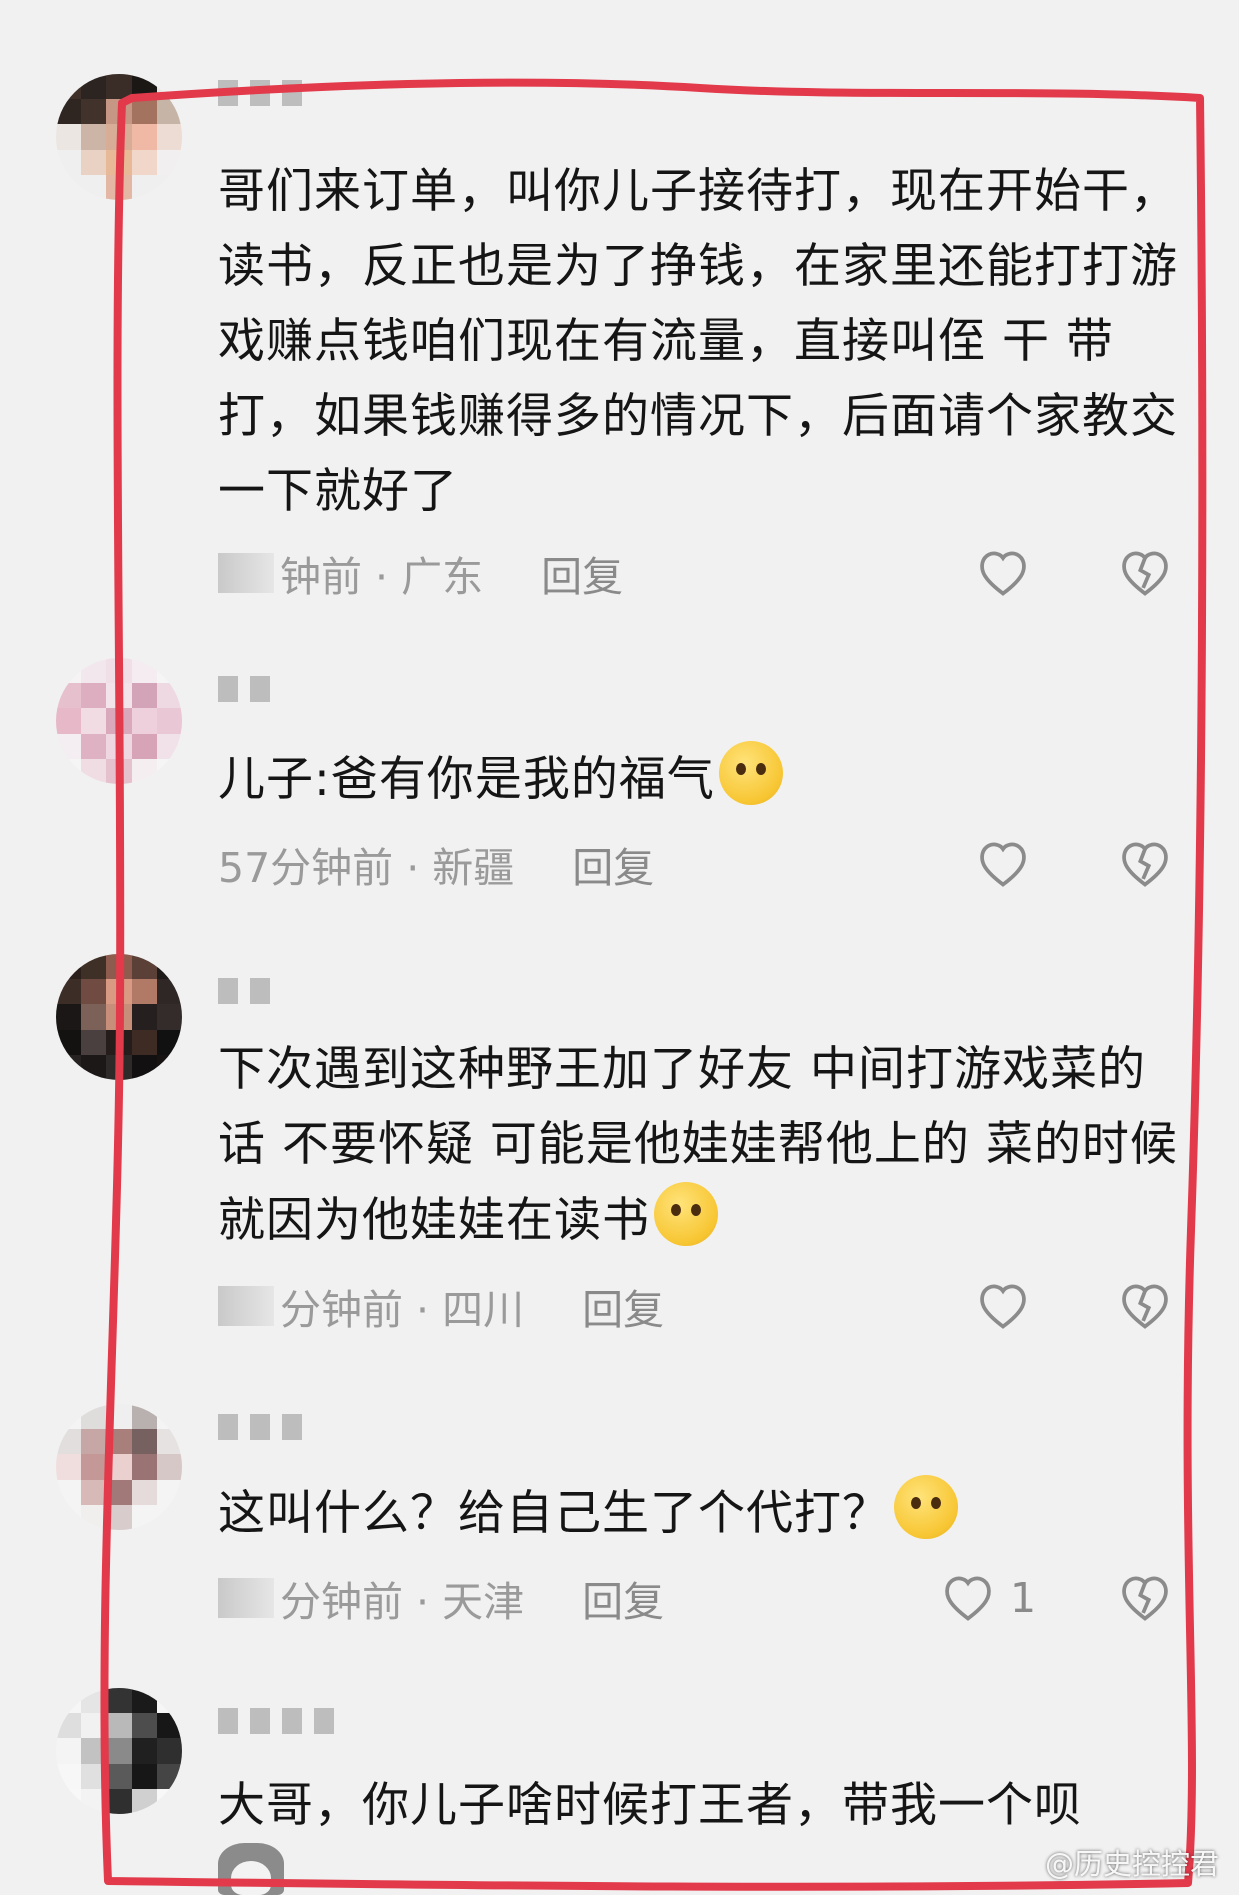  Describe the element at coordinates (466, 779) in the screenshot. I see `comment-text-content: 儿子:爸有你是我的福气` at that location.